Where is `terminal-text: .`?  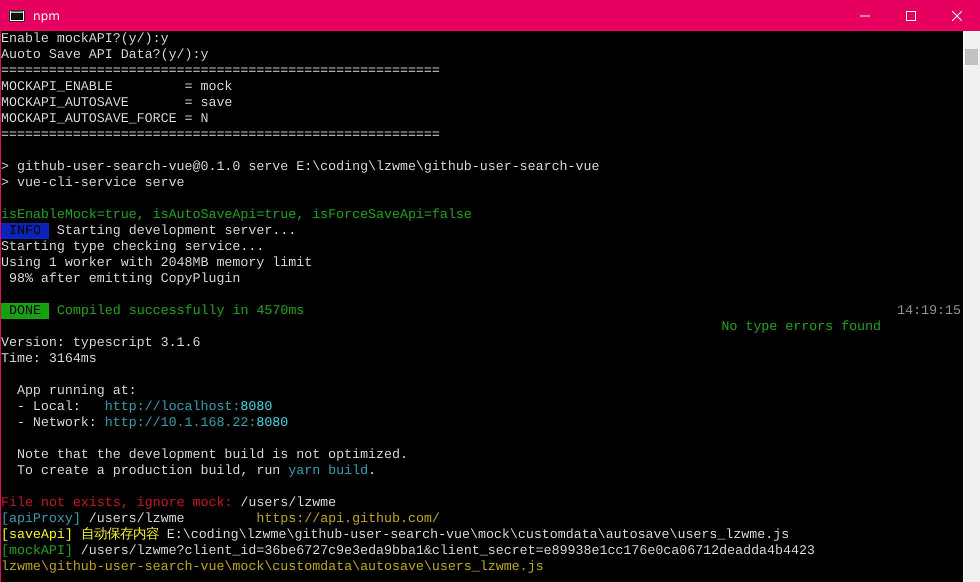 terminal-text: . is located at coordinates (372, 471).